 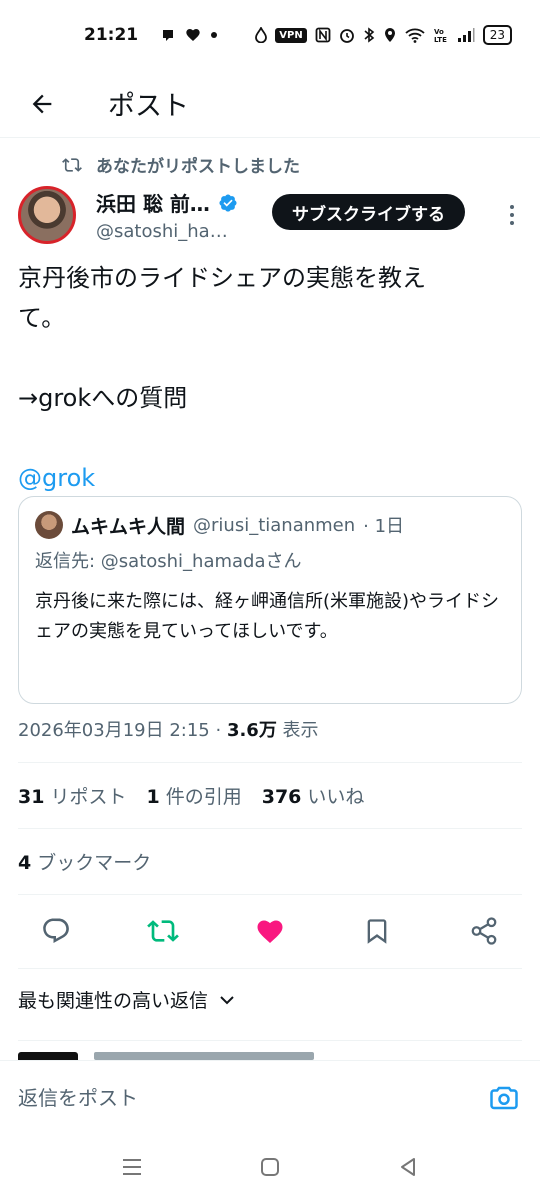 I want to click on reply-composer, so click(x=270, y=1097).